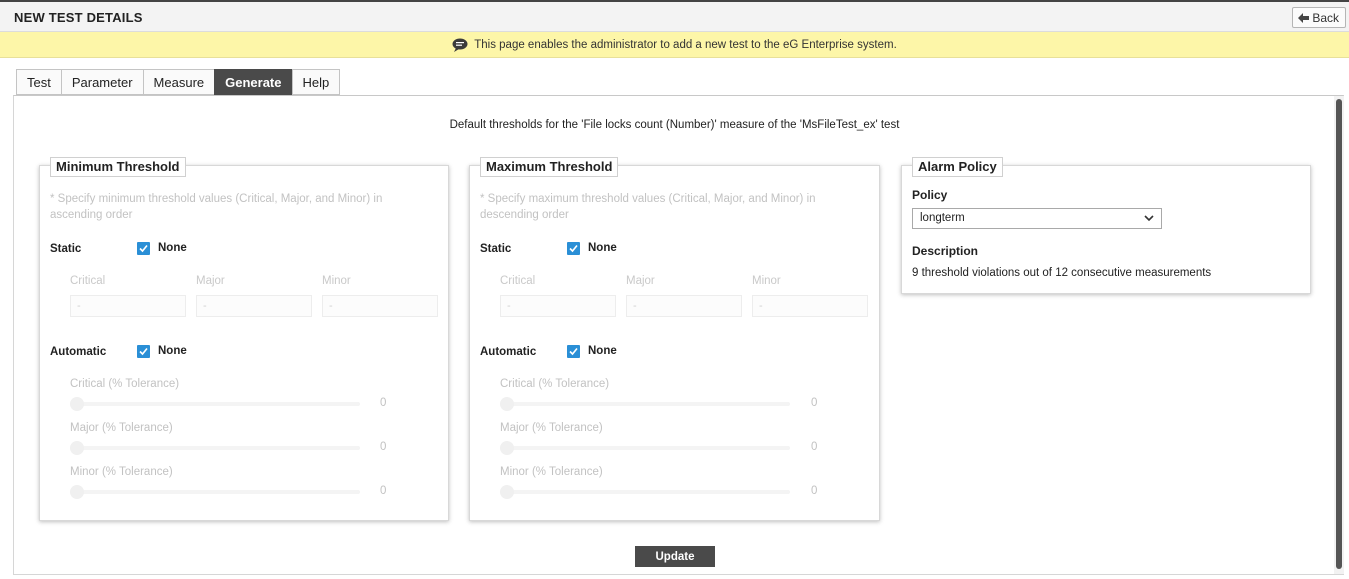  Describe the element at coordinates (930, 195) in the screenshot. I see `policy-label: Policy` at that location.